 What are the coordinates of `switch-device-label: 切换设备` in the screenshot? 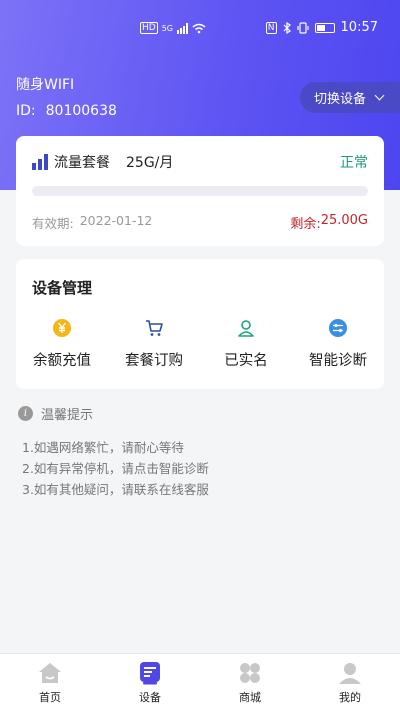 It's located at (340, 99).